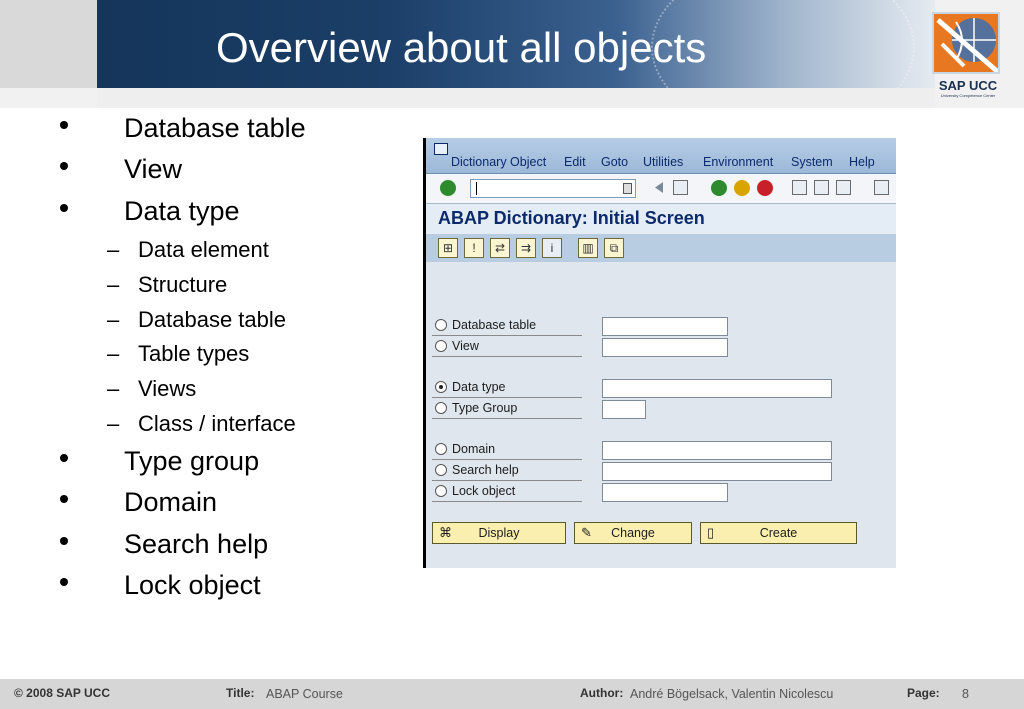 The image size is (1024, 709). I want to click on header-left-block, so click(48, 44).